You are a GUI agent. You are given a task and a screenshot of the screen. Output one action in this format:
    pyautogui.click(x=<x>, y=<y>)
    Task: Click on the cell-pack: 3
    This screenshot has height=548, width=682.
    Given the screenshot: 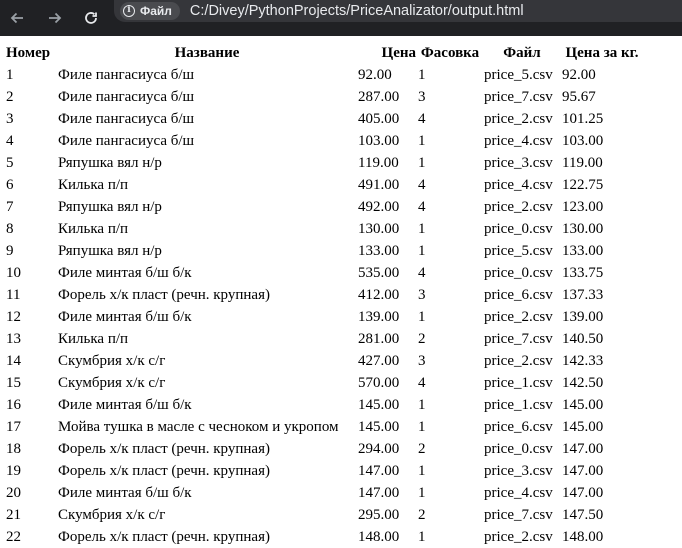 What is the action you would take?
    pyautogui.click(x=422, y=96)
    